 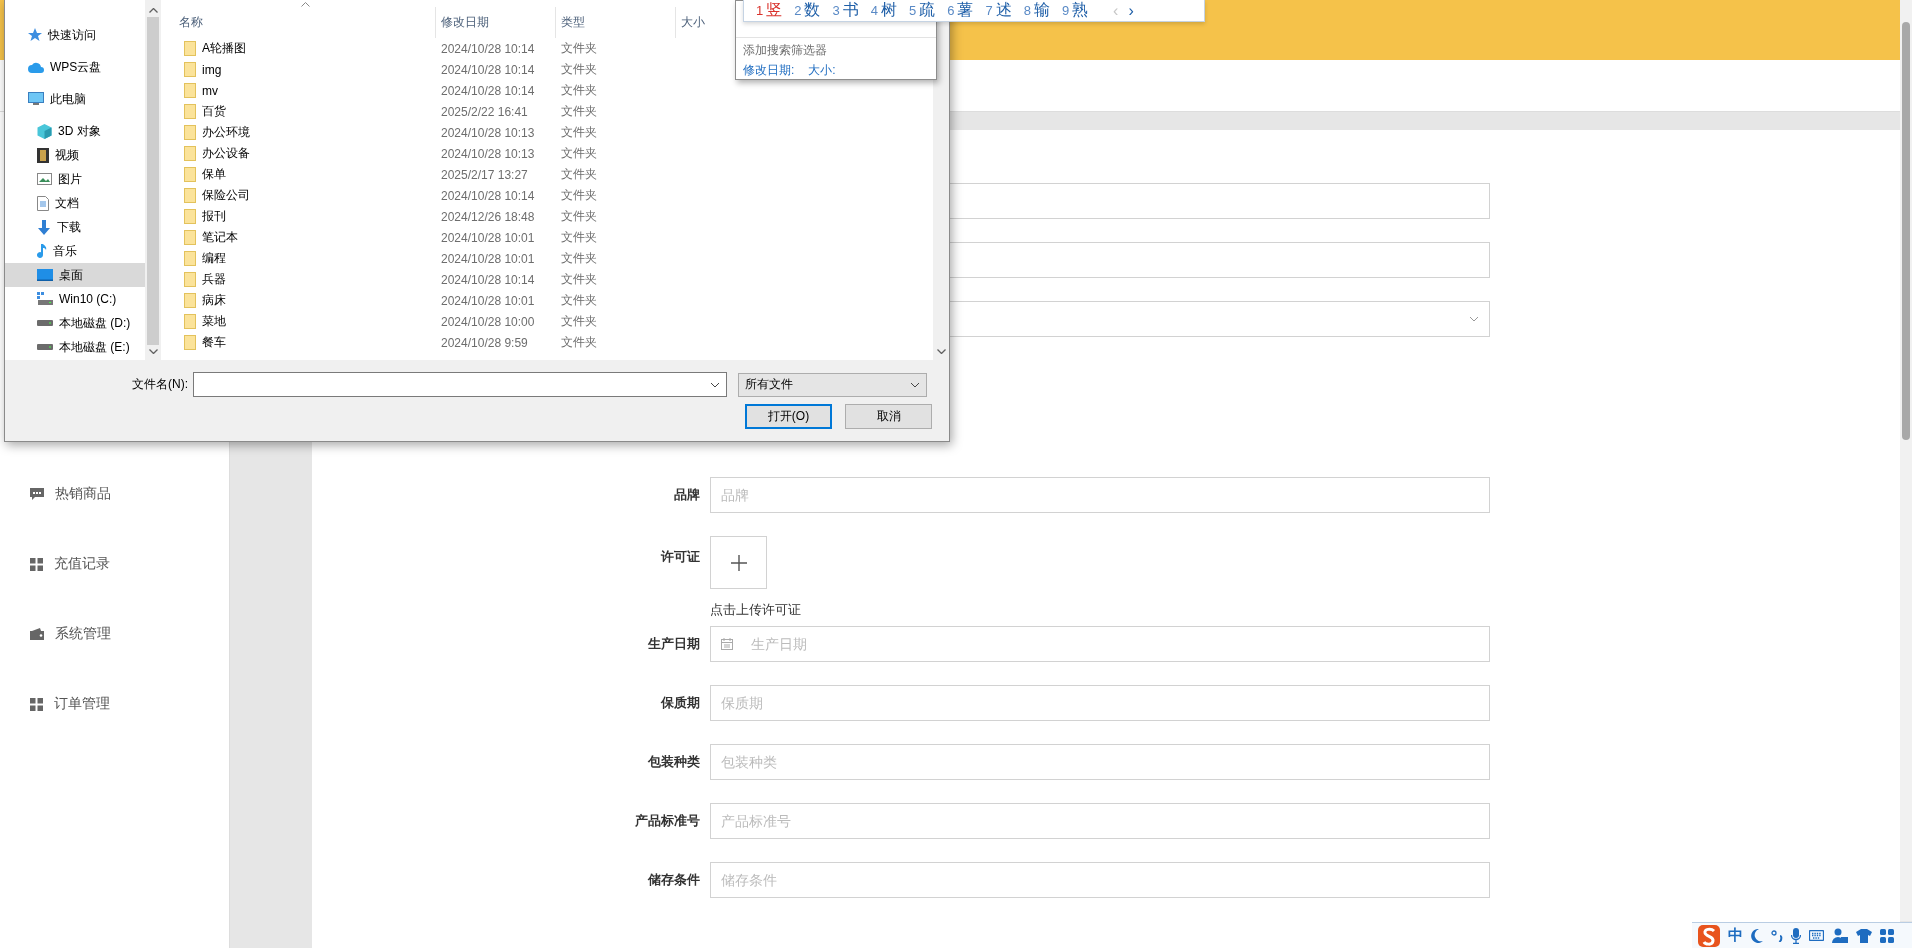 What do you see at coordinates (302, 195) in the screenshot?
I see `file-name: 保险公司` at bounding box center [302, 195].